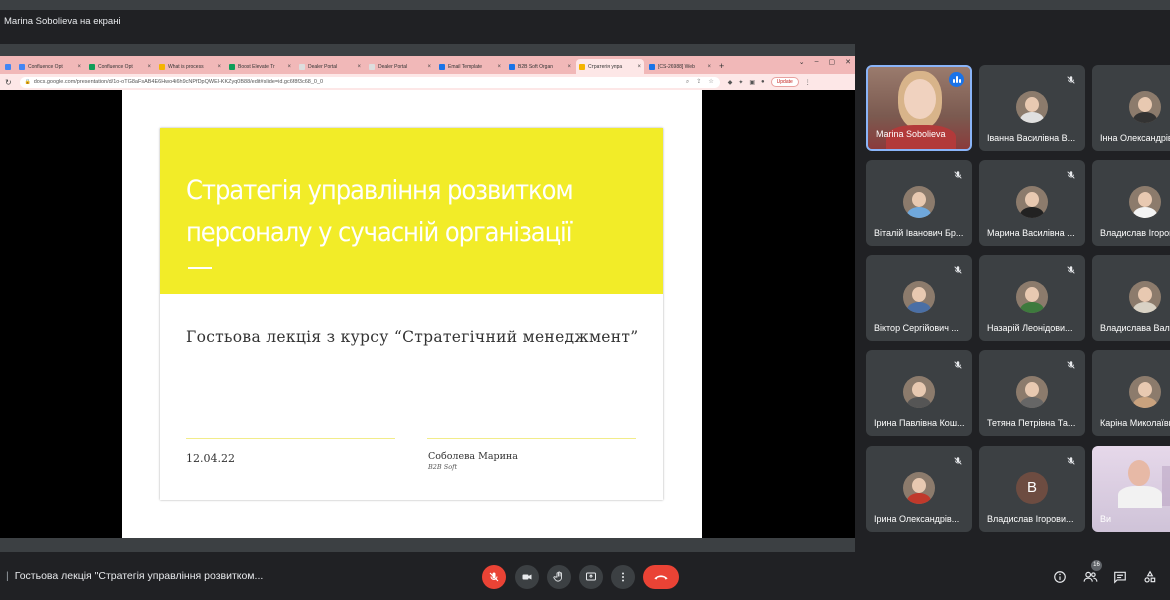  What do you see at coordinates (1106, 519) in the screenshot?
I see `participant-name: Ви` at bounding box center [1106, 519].